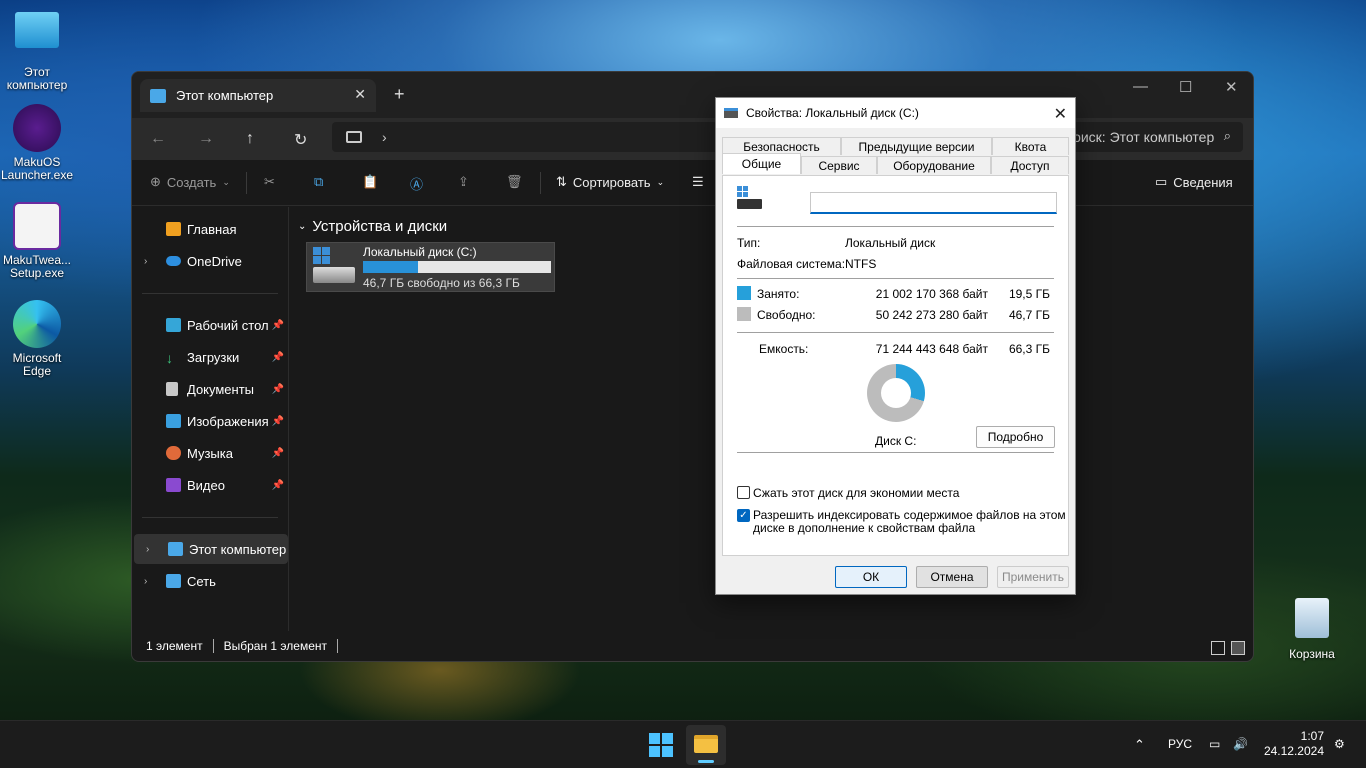 Image resolution: width=1366 pixels, height=768 pixels. Describe the element at coordinates (210, 357) in the screenshot. I see `sidebar-item-downloads: ↓ Загрузки 📌` at that location.